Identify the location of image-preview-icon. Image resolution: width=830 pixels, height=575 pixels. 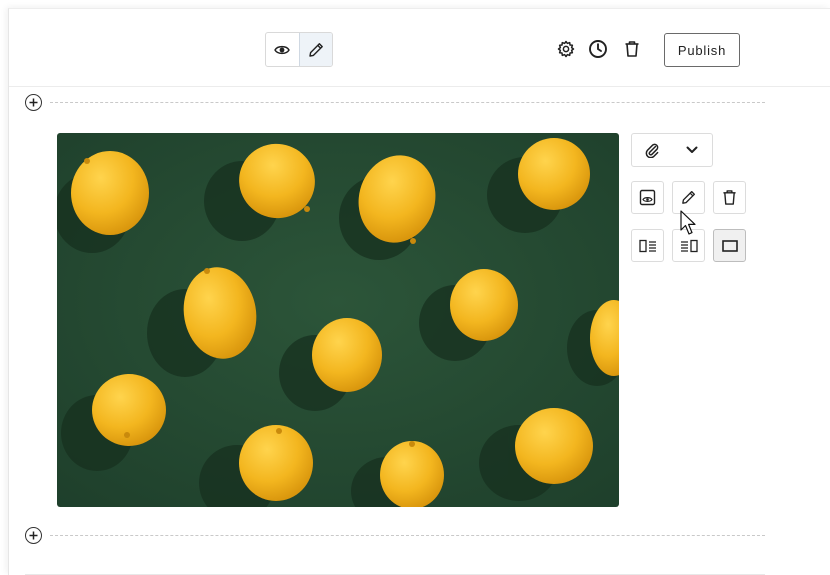
(647, 197).